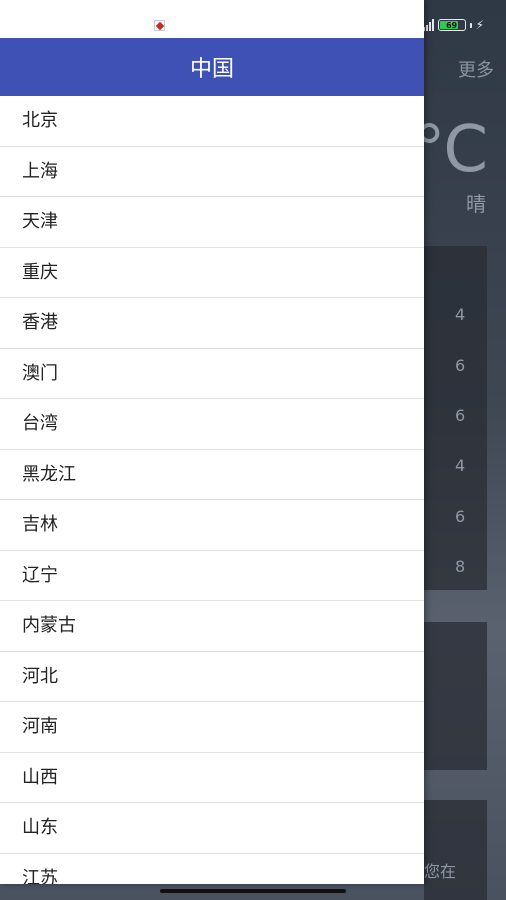 The width and height of the screenshot is (506, 900). I want to click on list-item: 台湾, so click(212, 424).